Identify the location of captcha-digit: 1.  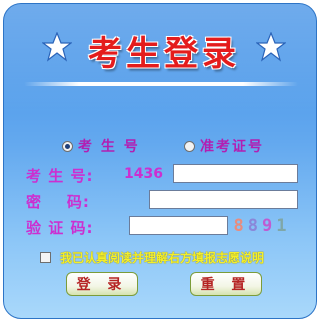
(281, 226).